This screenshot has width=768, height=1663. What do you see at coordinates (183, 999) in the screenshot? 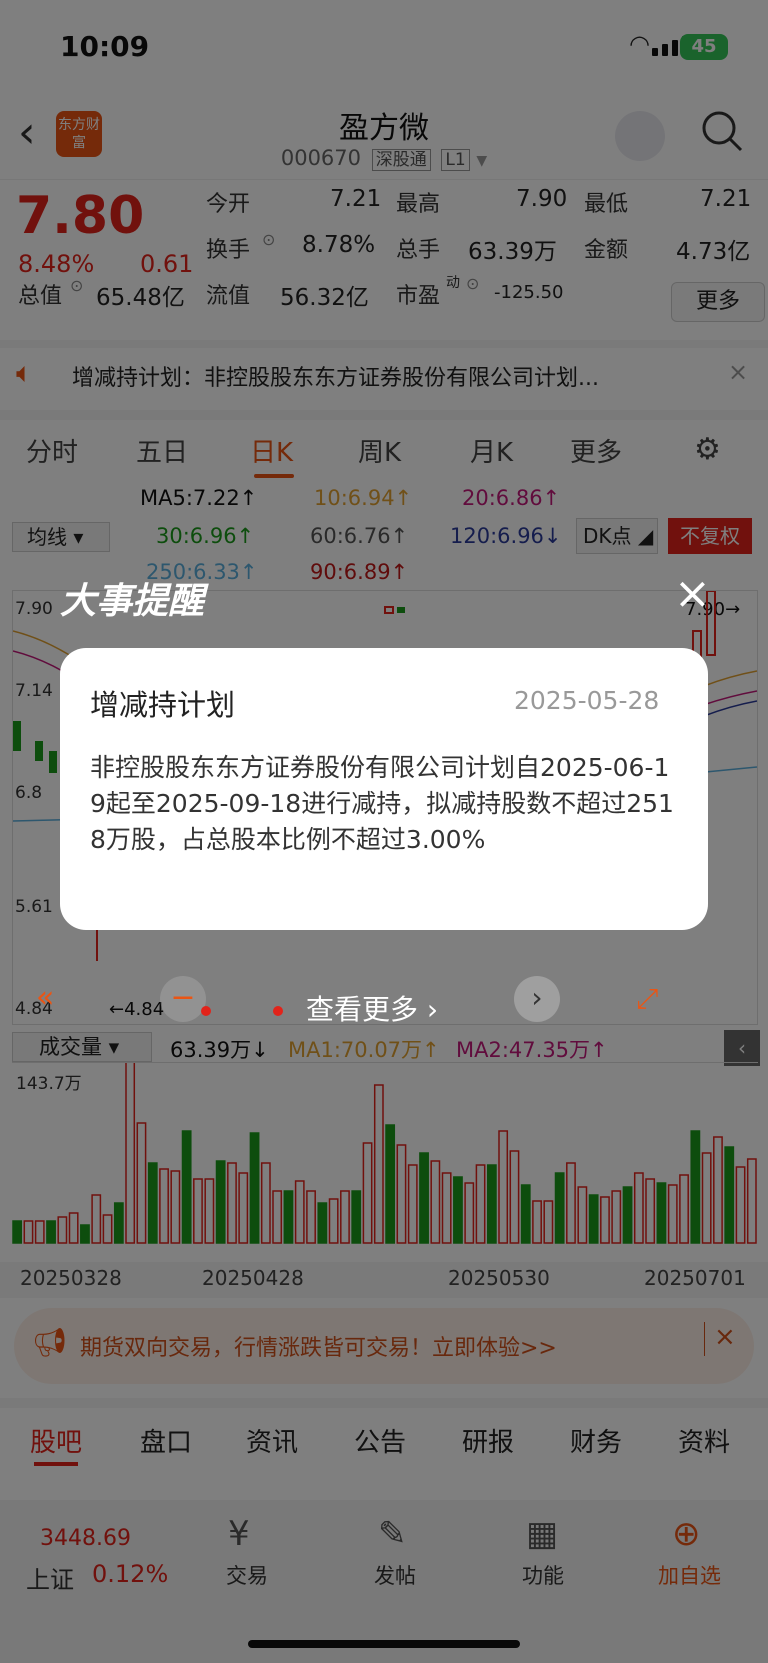
I see `zoom-out-icon: −` at bounding box center [183, 999].